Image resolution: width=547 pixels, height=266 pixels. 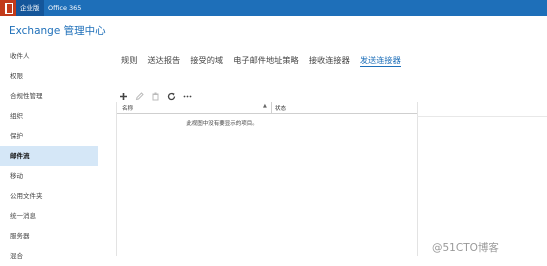 What do you see at coordinates (49, 216) in the screenshot?
I see `sidebar-item-unified-messaging: 统一消息` at bounding box center [49, 216].